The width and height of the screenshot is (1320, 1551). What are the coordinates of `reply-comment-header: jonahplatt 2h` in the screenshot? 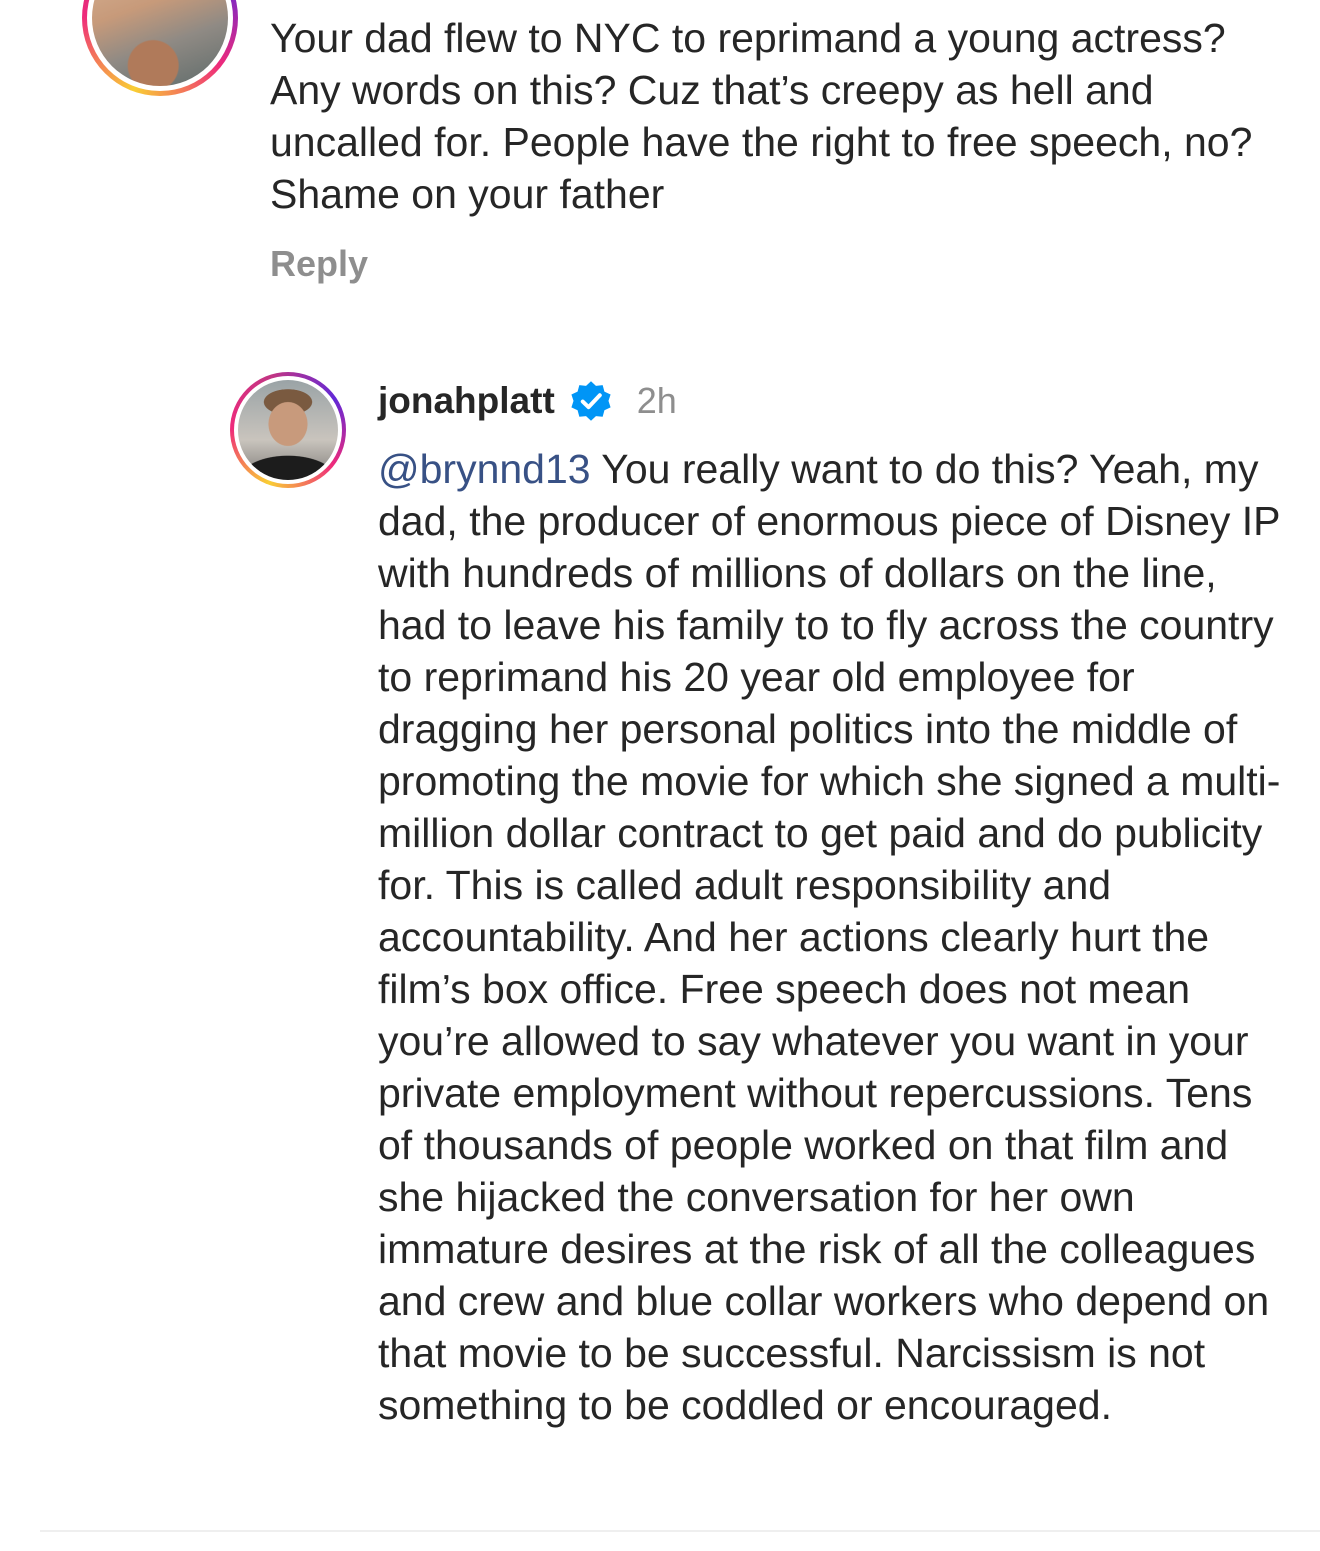 It's located at (527, 401).